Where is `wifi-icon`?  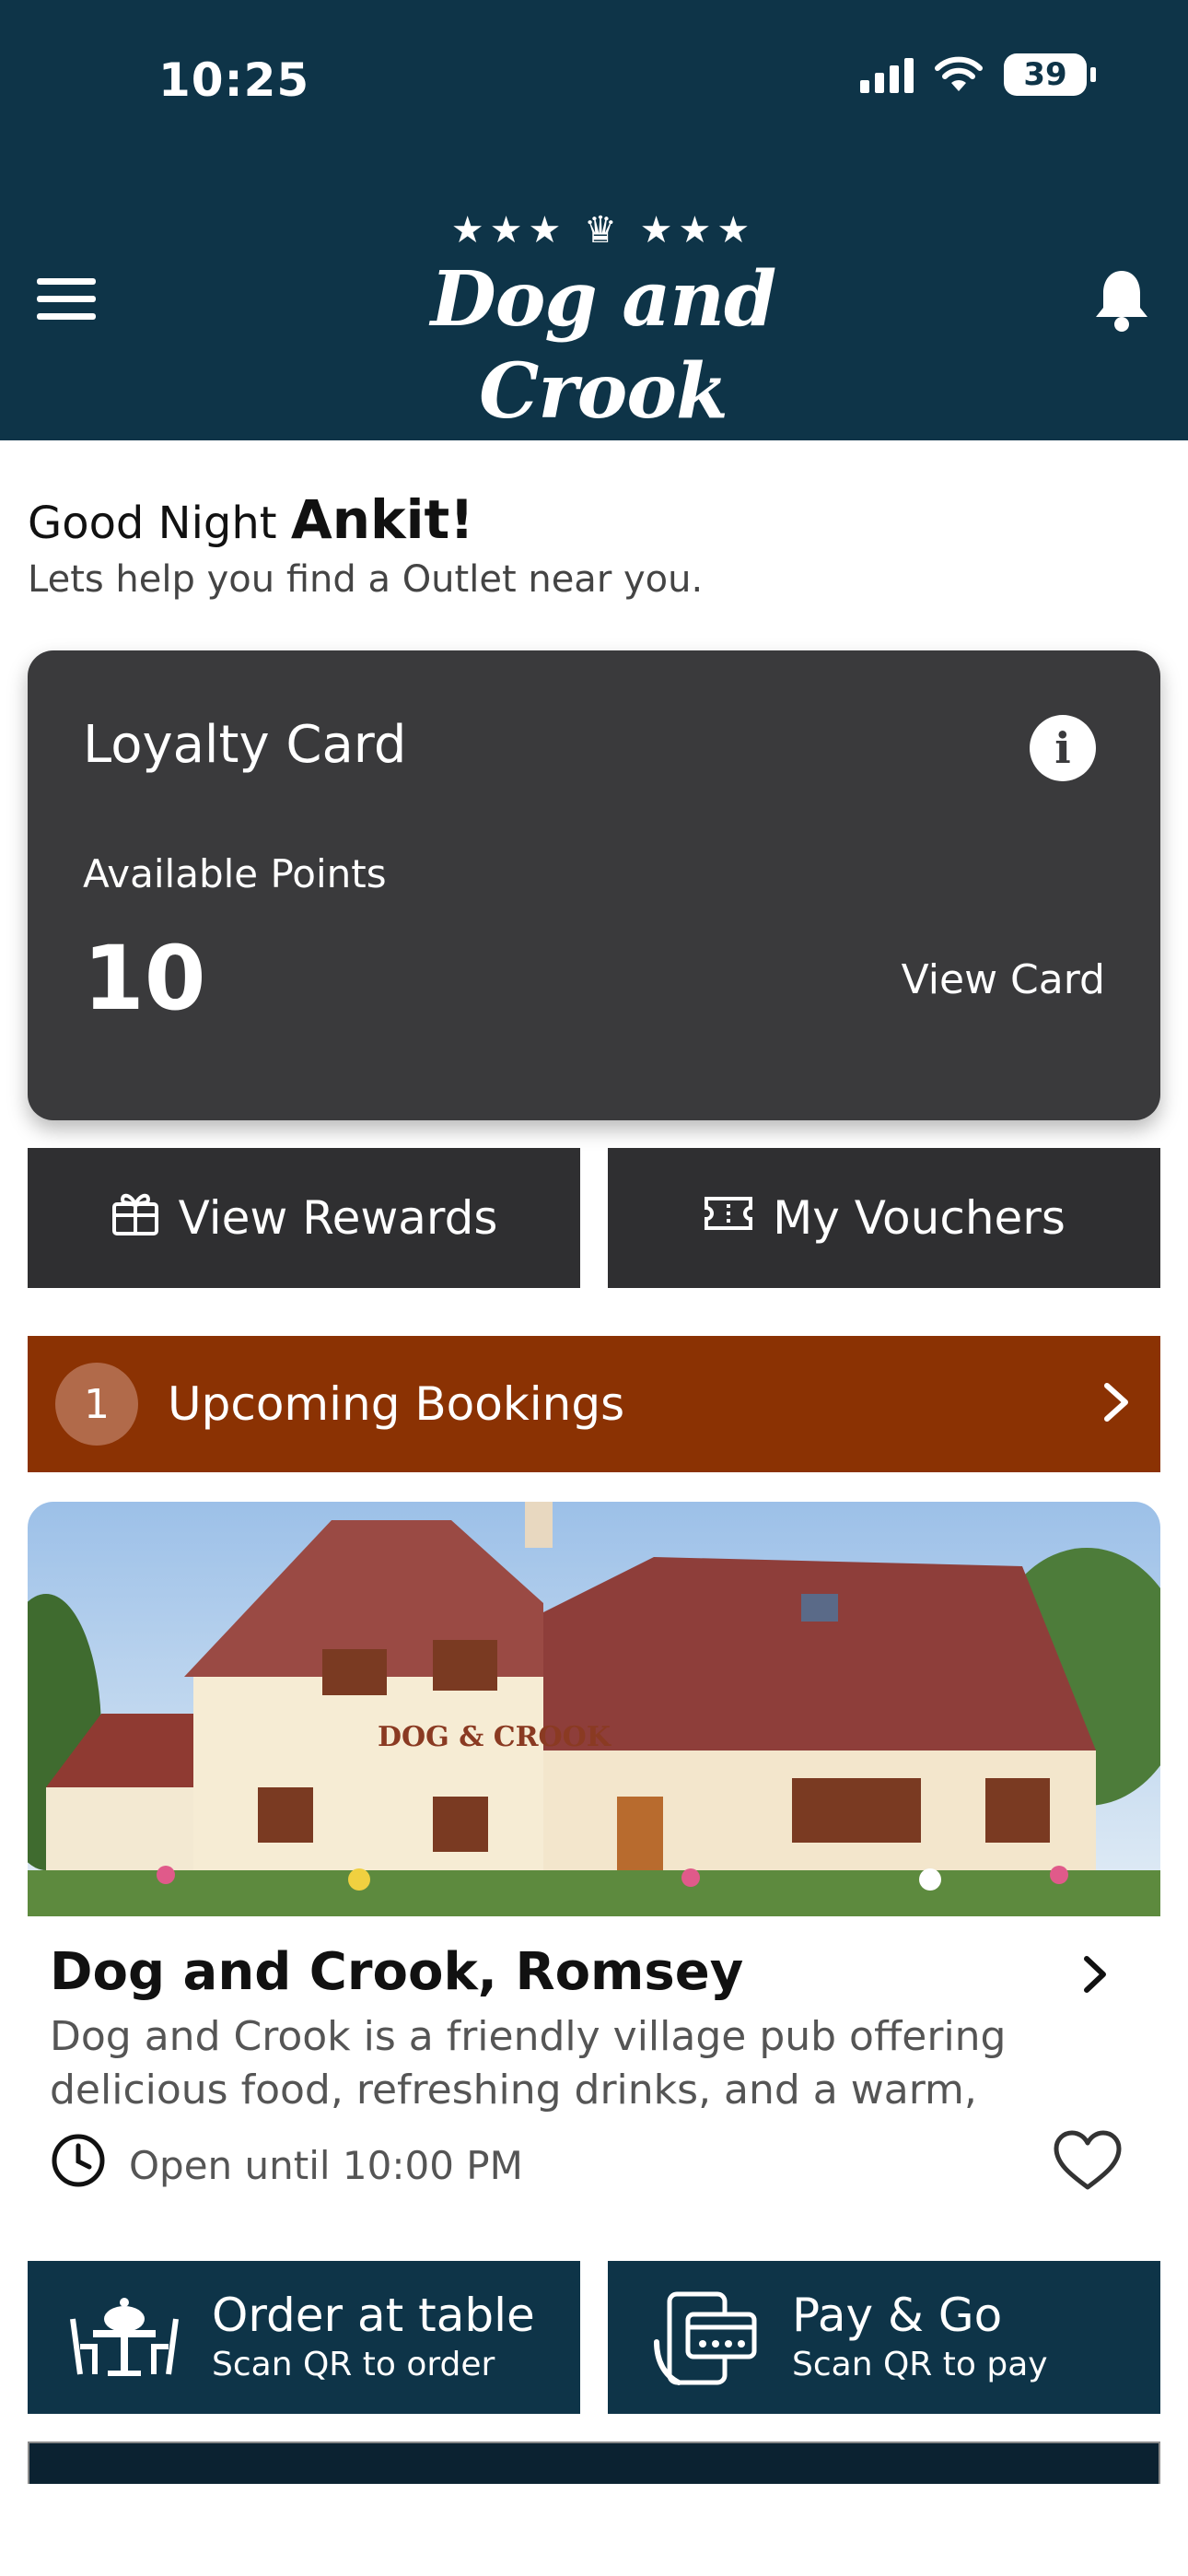 wifi-icon is located at coordinates (959, 74).